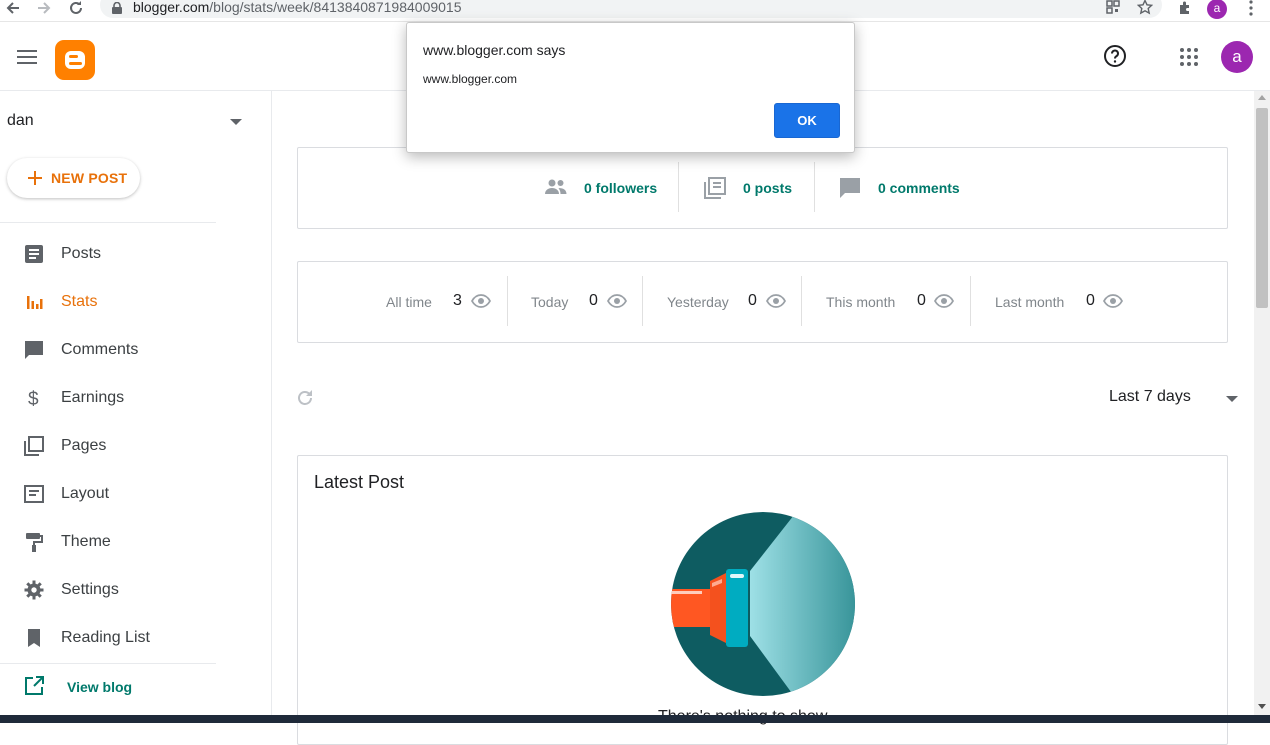 This screenshot has height=745, width=1270. What do you see at coordinates (100, 349) in the screenshot?
I see `sidebar-item-label: Comments` at bounding box center [100, 349].